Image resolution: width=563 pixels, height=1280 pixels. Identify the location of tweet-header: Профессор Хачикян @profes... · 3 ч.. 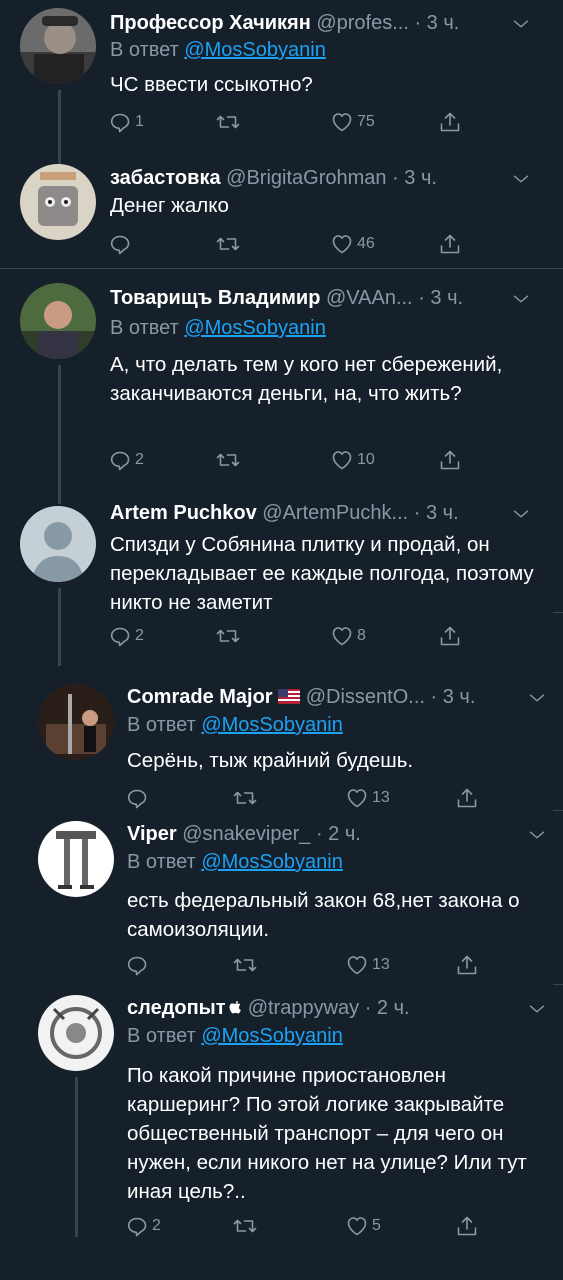
(284, 23).